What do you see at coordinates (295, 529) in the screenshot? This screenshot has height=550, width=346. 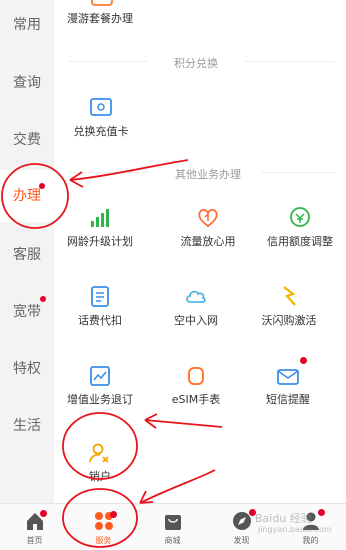 I see `watermark-url: jingyan.baidu.com` at bounding box center [295, 529].